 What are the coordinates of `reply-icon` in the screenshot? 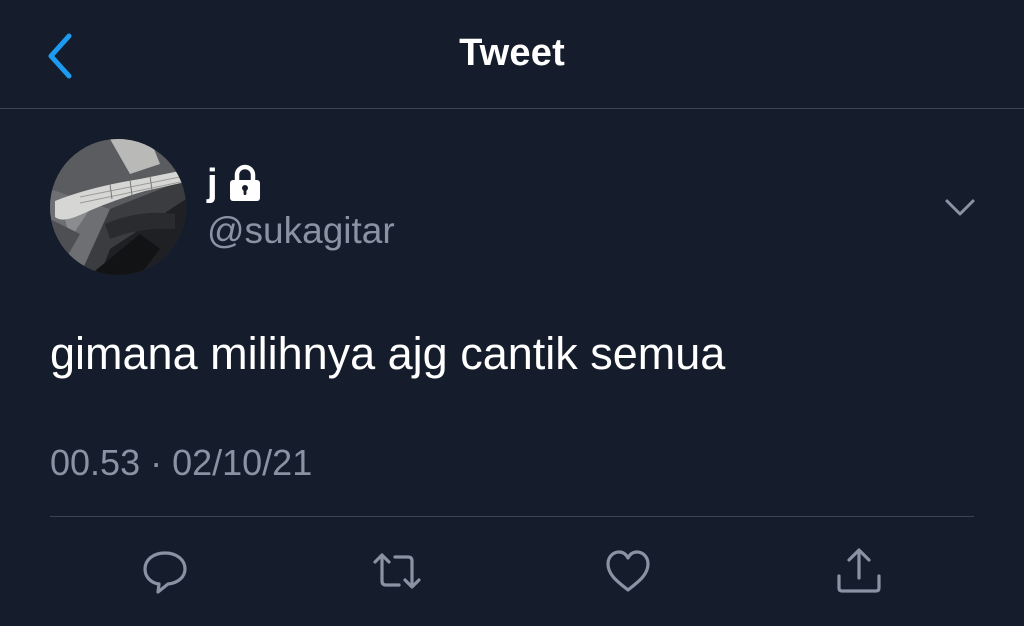 It's located at (165, 572).